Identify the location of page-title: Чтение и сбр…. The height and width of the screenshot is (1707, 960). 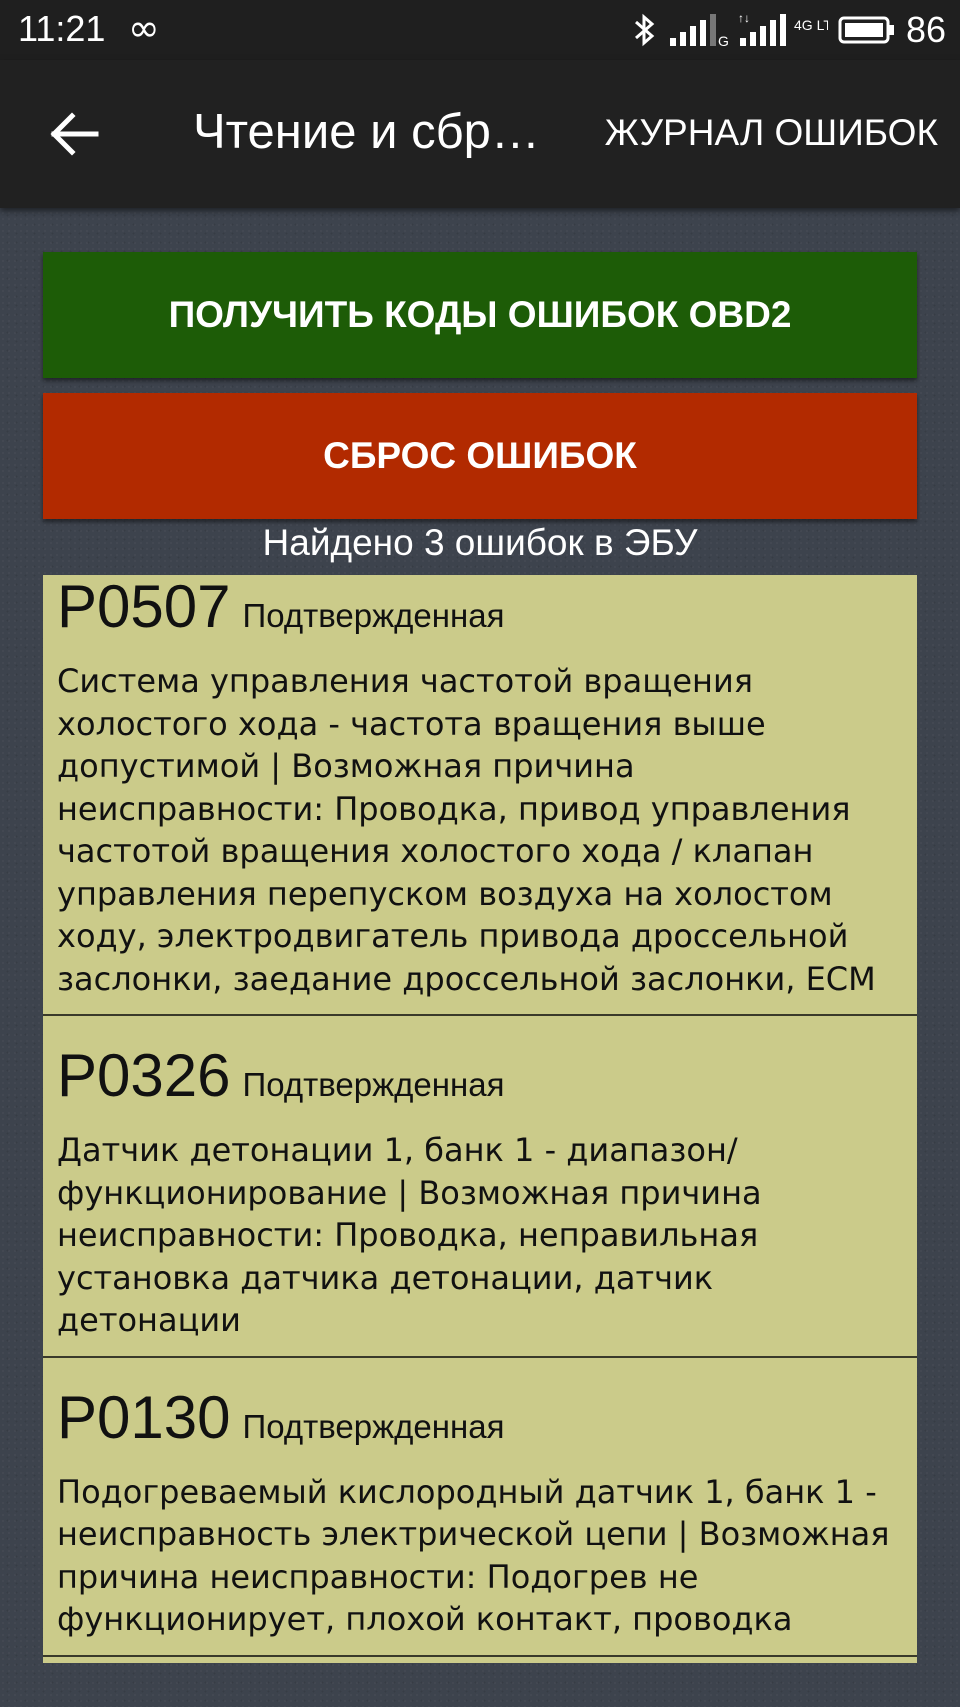
(366, 132).